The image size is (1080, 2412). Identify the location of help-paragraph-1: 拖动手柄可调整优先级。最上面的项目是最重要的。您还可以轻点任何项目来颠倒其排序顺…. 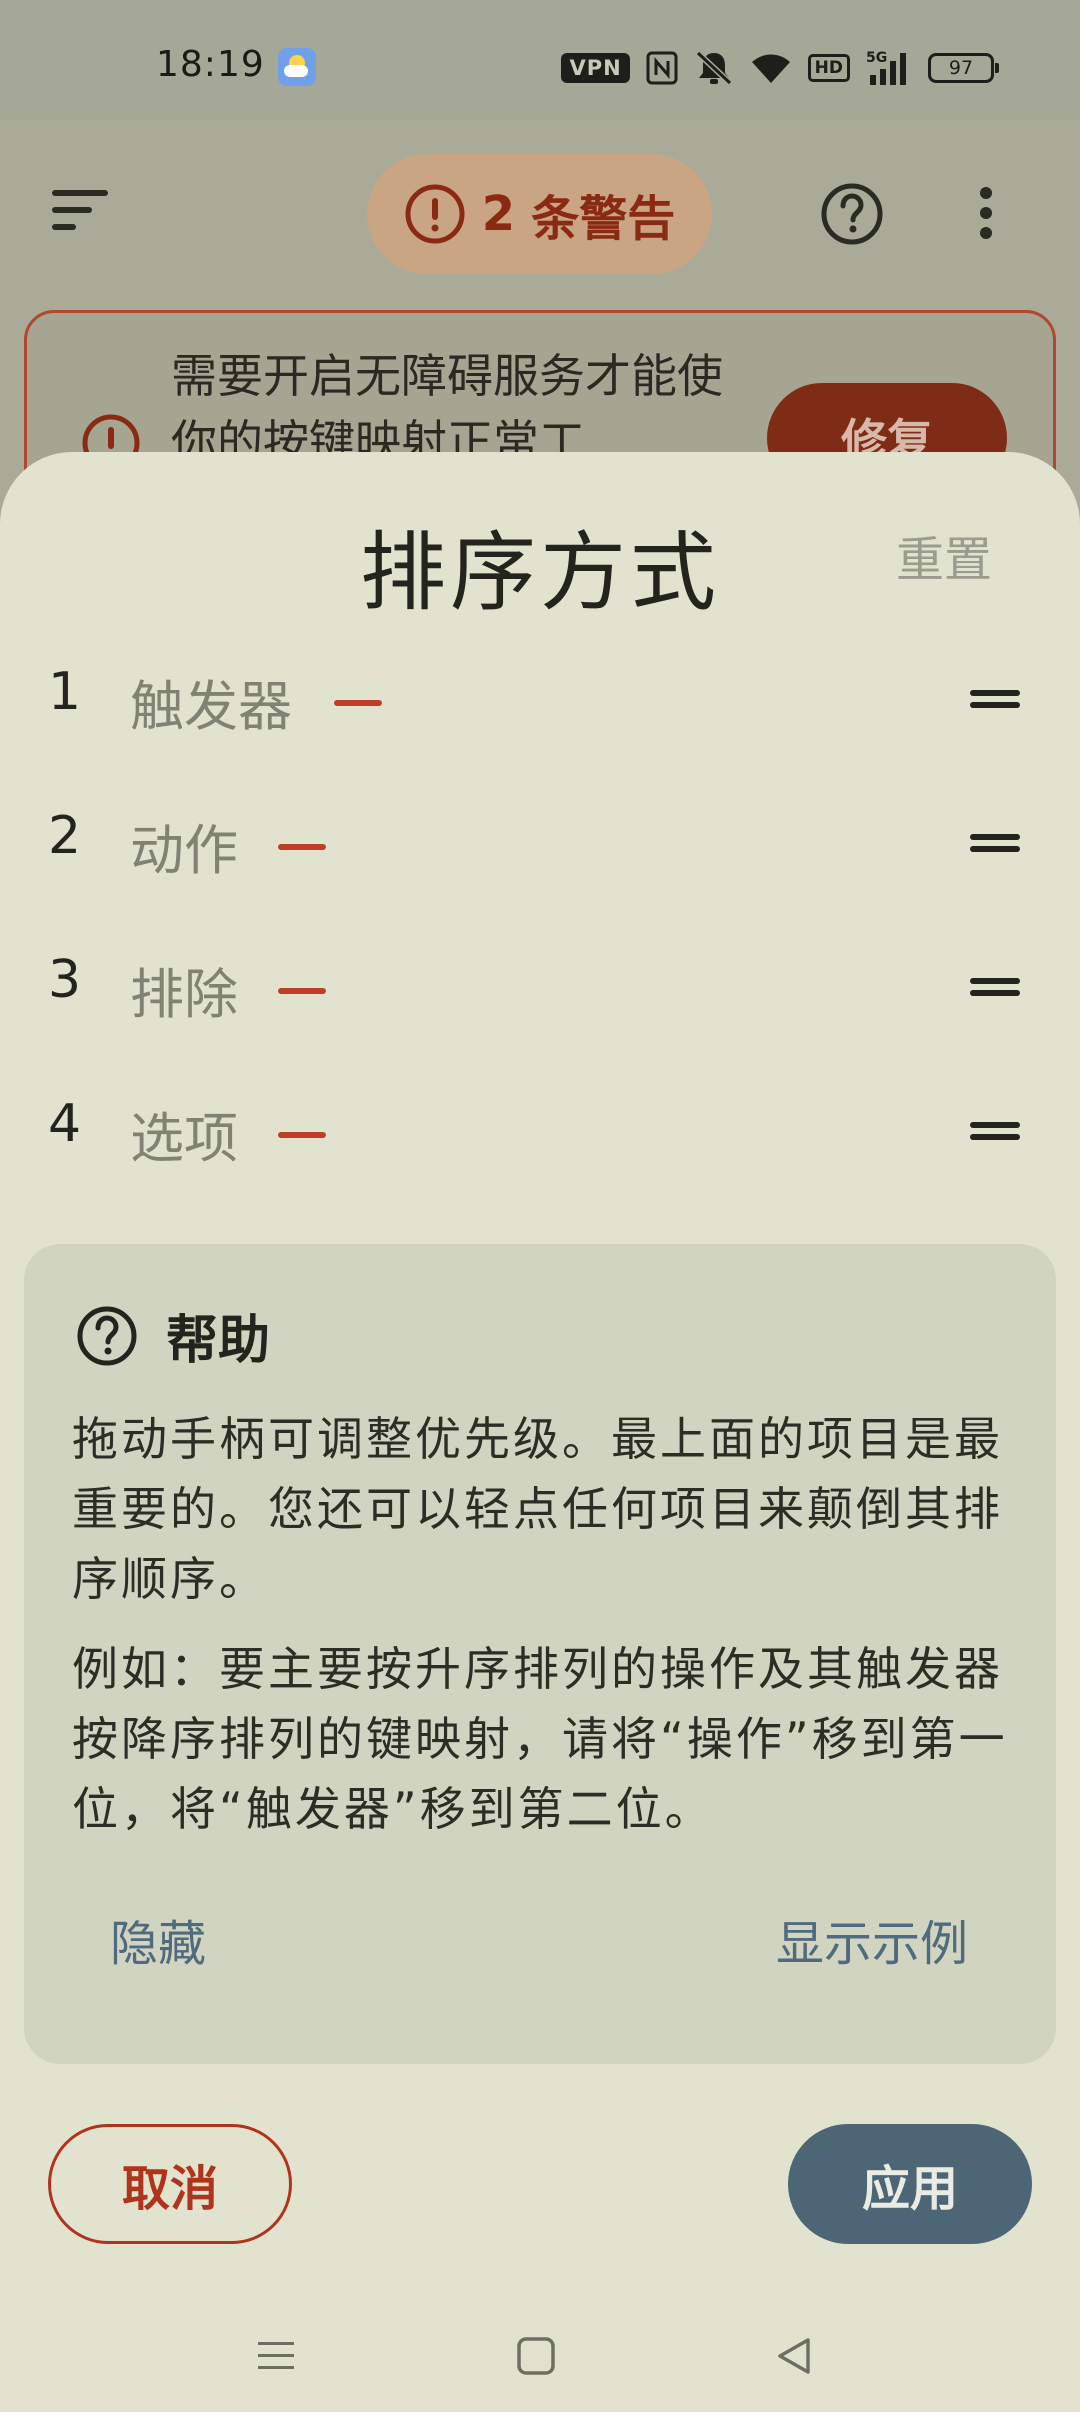
(537, 1509).